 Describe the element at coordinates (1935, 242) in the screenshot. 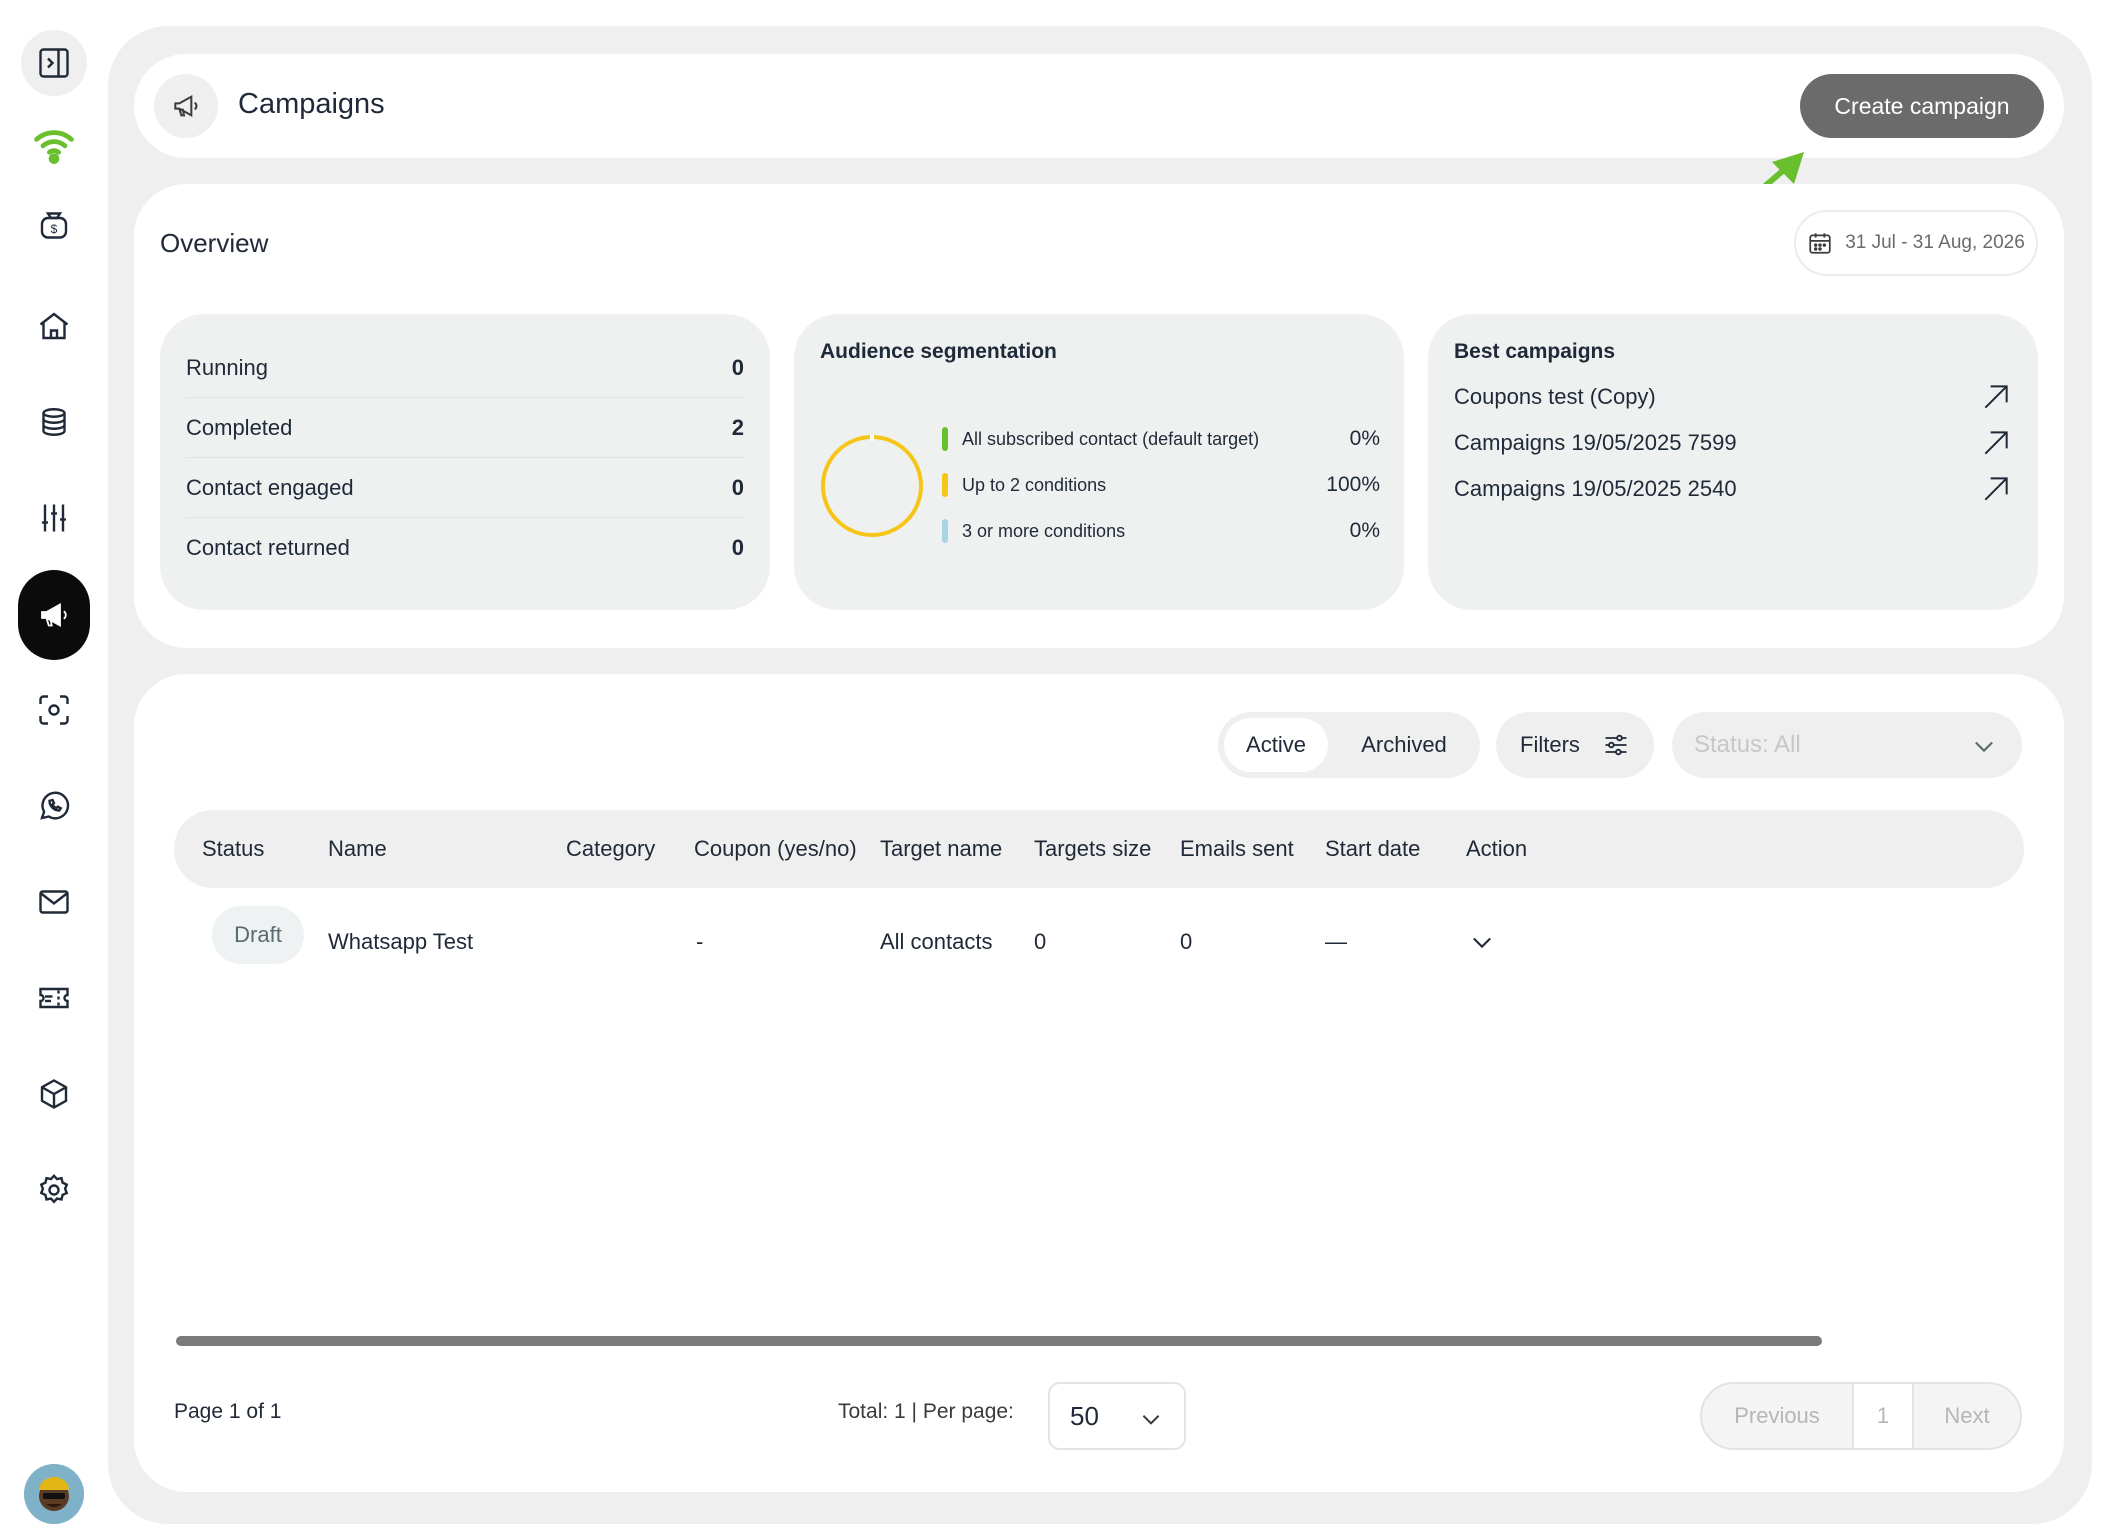

I see `date-range-label: 31 Jul - 31 Aug, 2026` at that location.